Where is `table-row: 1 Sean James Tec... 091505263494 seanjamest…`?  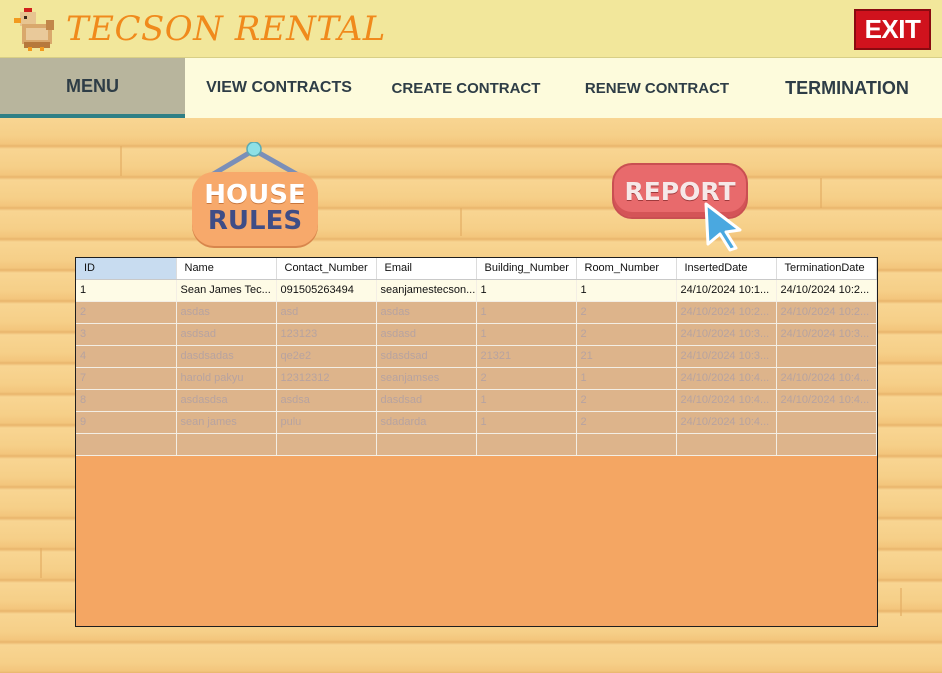 table-row: 1 Sean James Tec... 091505263494 seanjamest… is located at coordinates (476, 290).